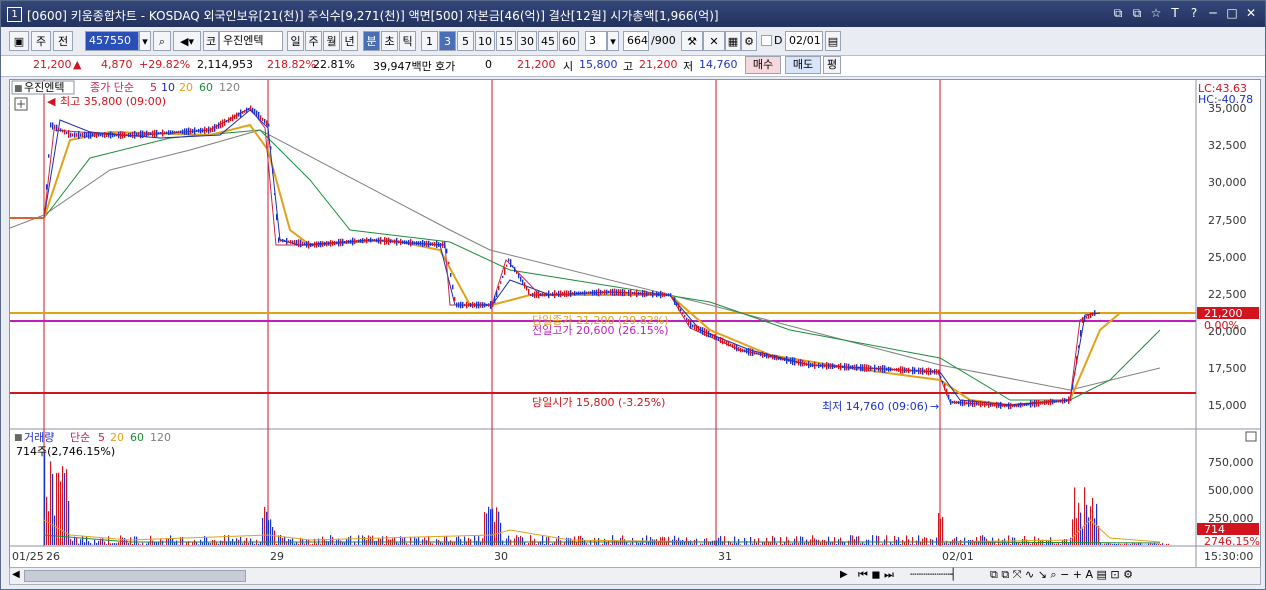 The width and height of the screenshot is (1266, 590). Describe the element at coordinates (63, 41) in the screenshot. I see `period-prev-select: 전` at that location.